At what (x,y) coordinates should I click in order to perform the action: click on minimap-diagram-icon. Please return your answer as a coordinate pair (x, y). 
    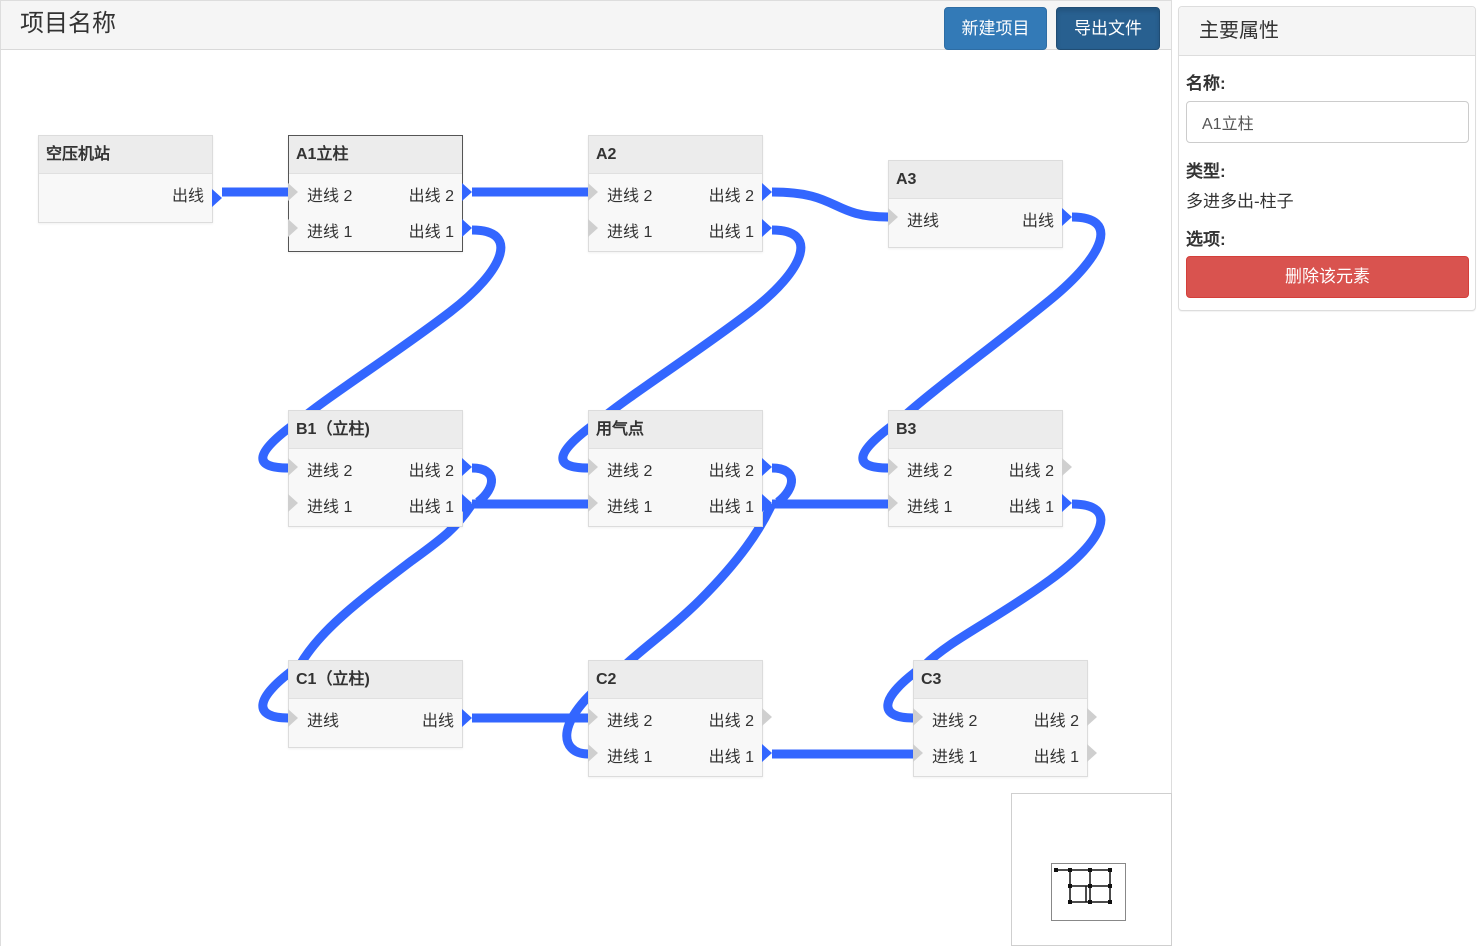
    Looking at the image, I should click on (1083, 886).